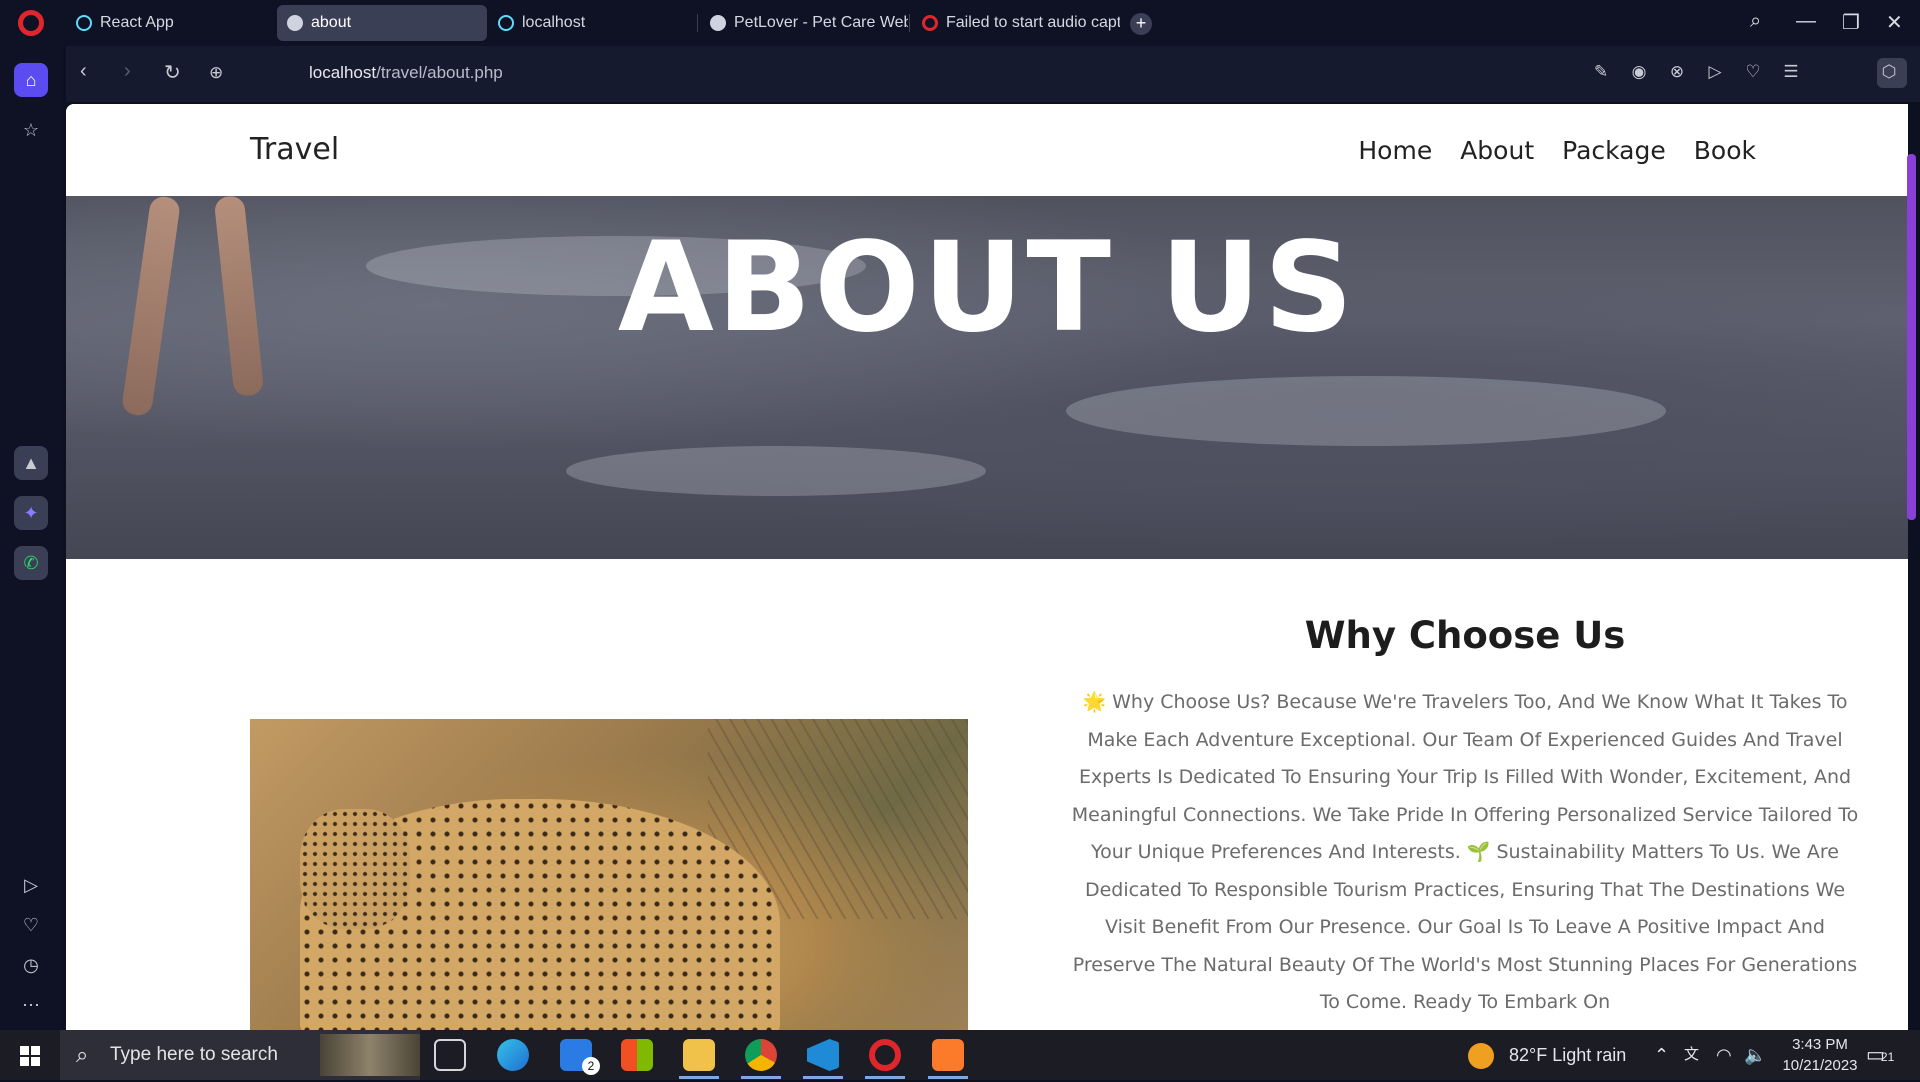 The width and height of the screenshot is (1920, 1082). What do you see at coordinates (31, 130) in the screenshot?
I see `star-icon: ☆` at bounding box center [31, 130].